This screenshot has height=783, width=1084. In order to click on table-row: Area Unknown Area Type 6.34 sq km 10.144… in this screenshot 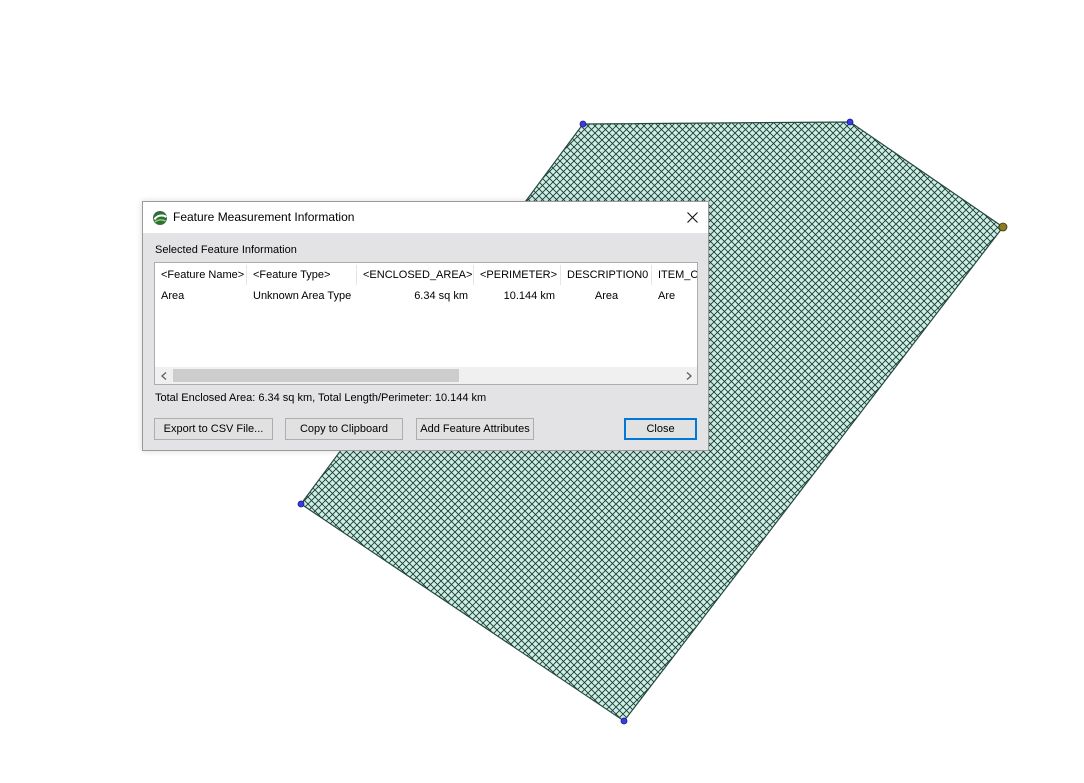, I will do `click(426, 296)`.